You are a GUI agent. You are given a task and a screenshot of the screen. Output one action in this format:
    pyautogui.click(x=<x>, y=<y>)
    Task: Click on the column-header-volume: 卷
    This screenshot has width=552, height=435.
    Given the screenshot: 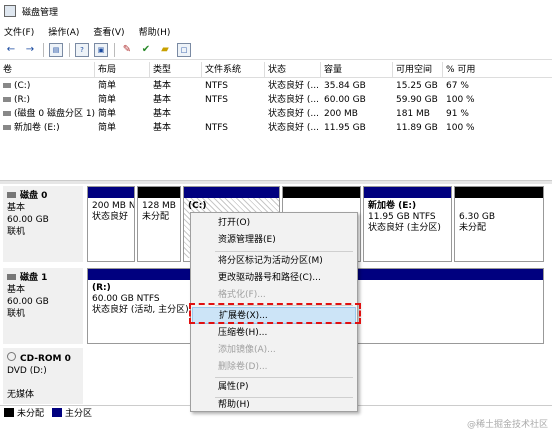 What is the action you would take?
    pyautogui.click(x=47, y=69)
    